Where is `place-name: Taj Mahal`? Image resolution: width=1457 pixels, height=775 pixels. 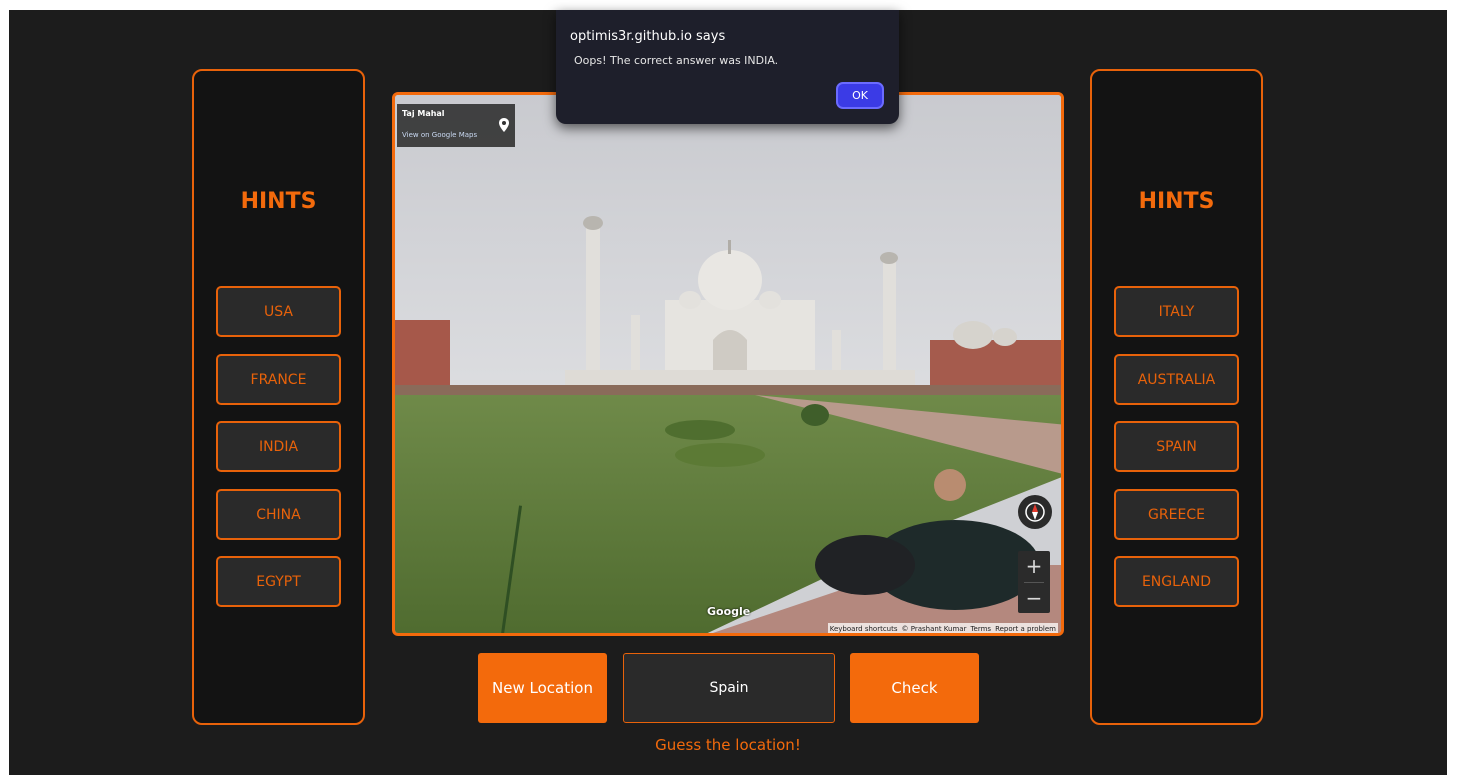 place-name: Taj Mahal is located at coordinates (423, 113).